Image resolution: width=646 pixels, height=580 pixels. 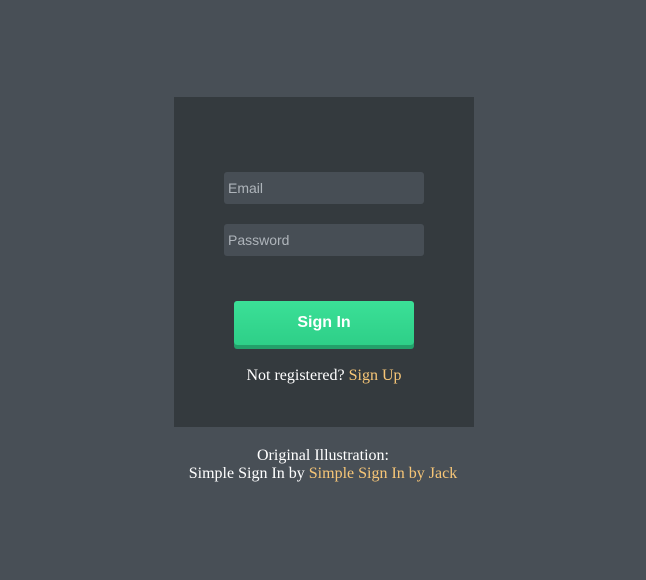 What do you see at coordinates (375, 375) in the screenshot?
I see `sign-up-link: Sign Up` at bounding box center [375, 375].